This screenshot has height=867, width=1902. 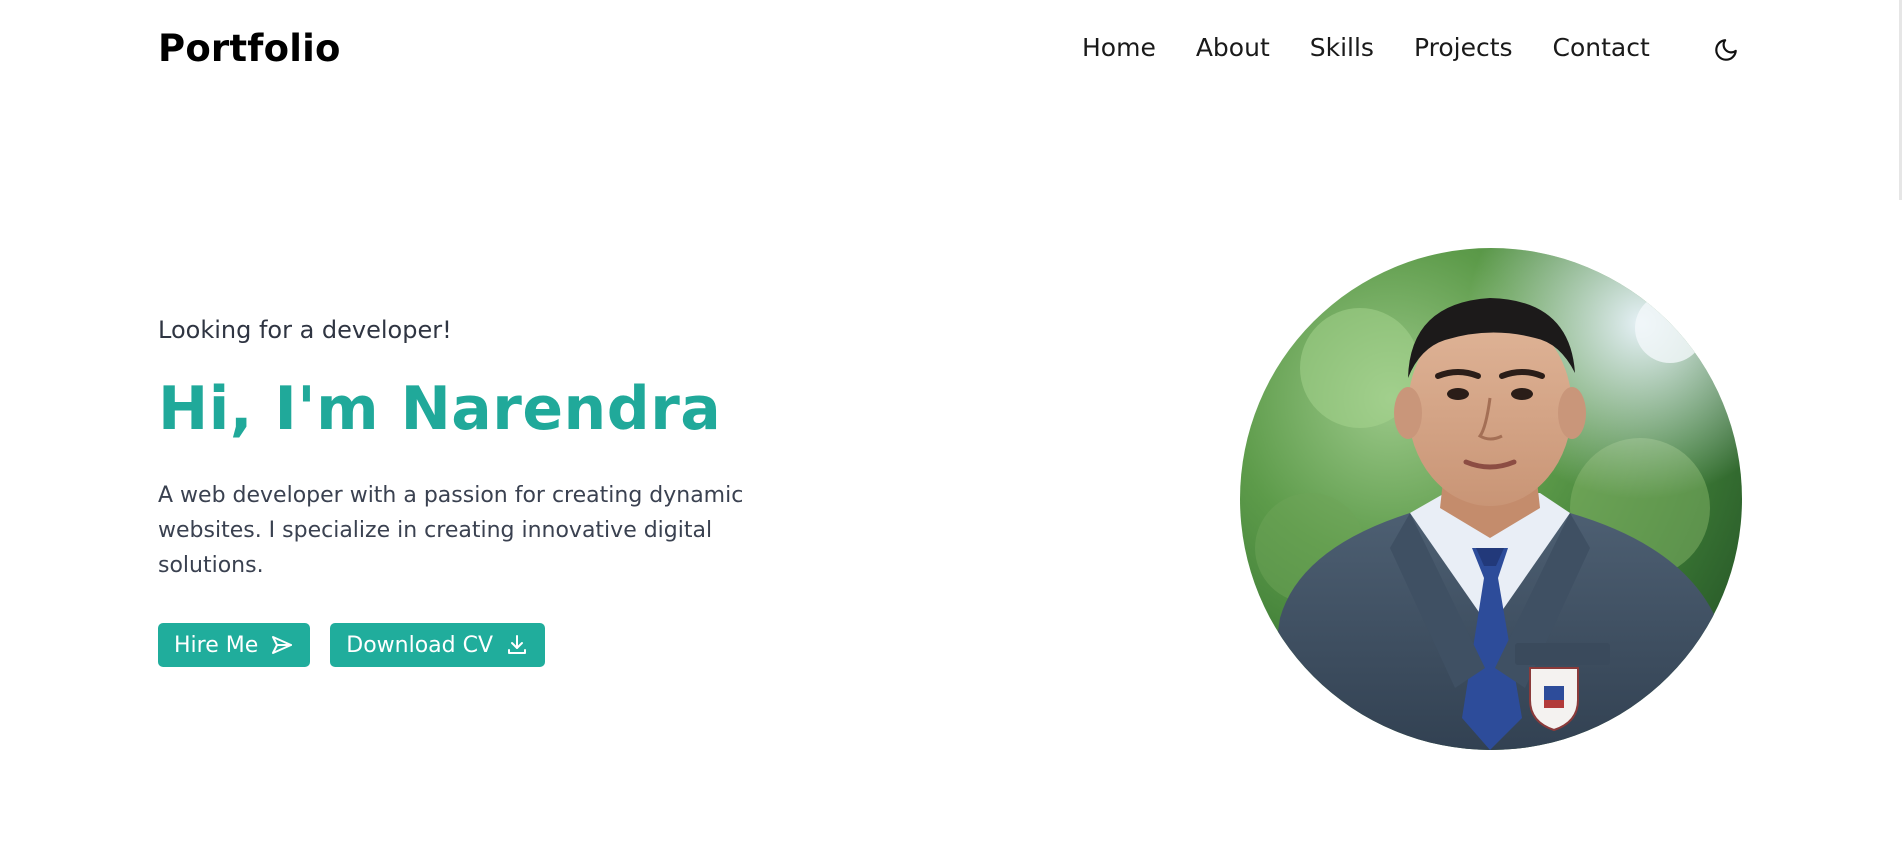 I want to click on hero-title: Hi, I'm Narendra, so click(x=440, y=409).